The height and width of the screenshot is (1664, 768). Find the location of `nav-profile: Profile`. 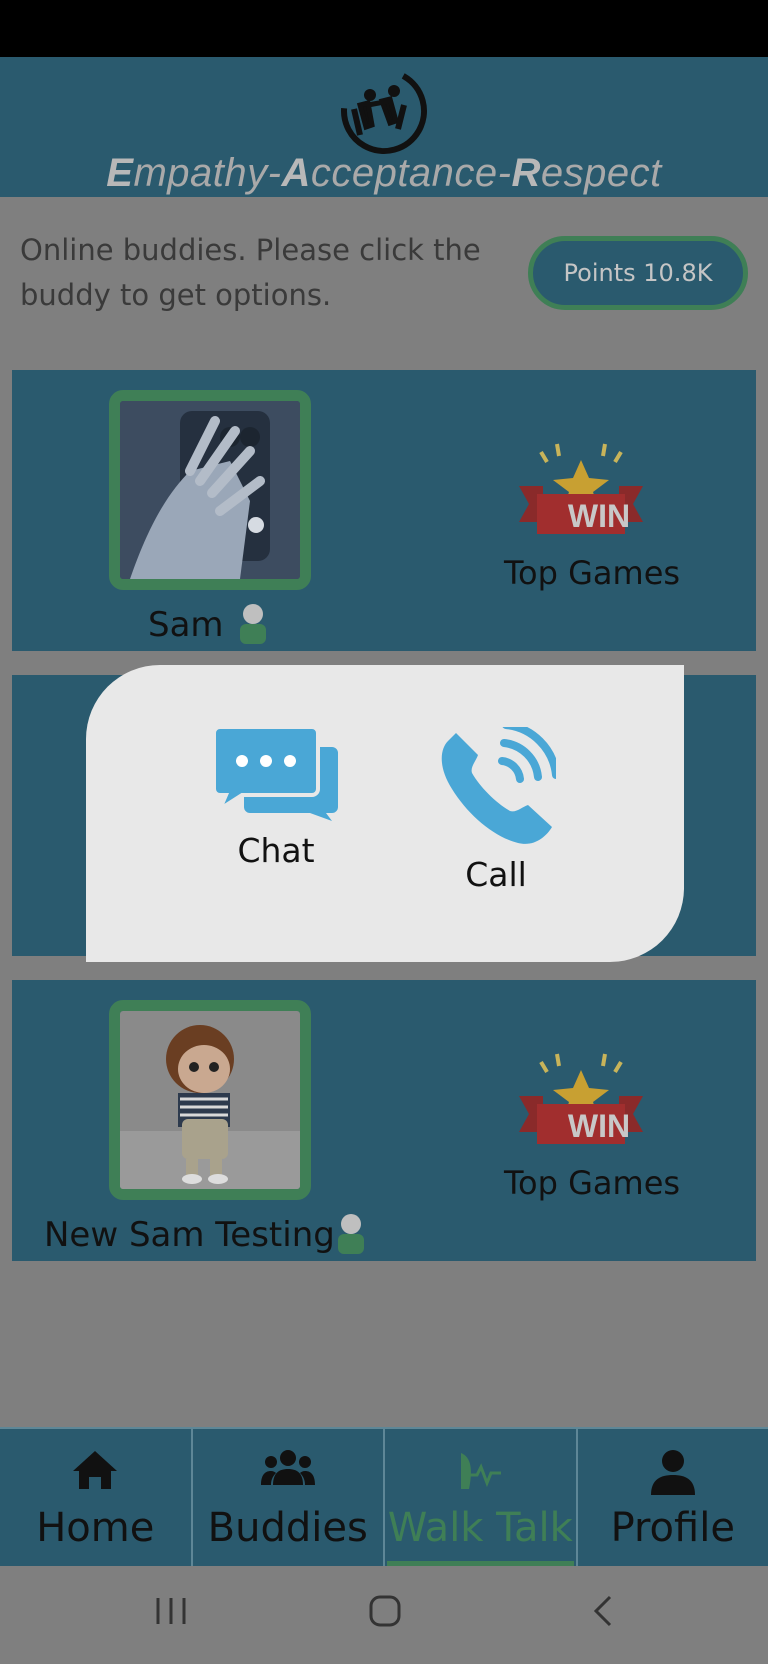

nav-profile: Profile is located at coordinates (672, 1496).